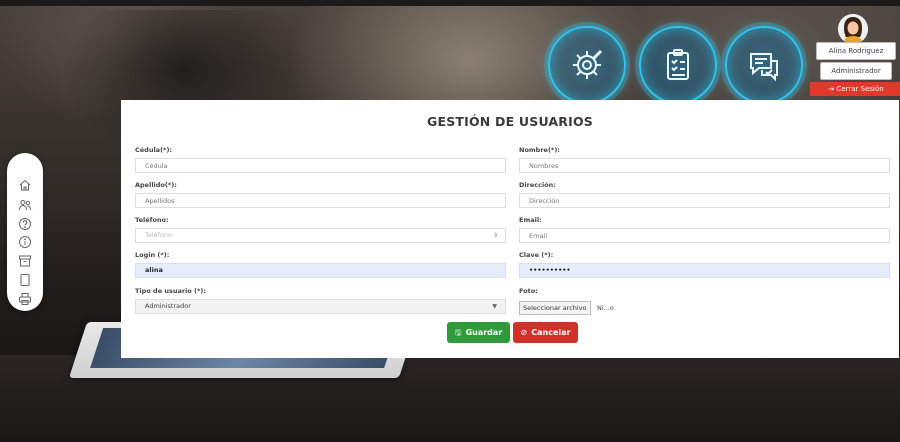 The width and height of the screenshot is (900, 442). I want to click on nombre-label: Nombre(*):, so click(539, 150).